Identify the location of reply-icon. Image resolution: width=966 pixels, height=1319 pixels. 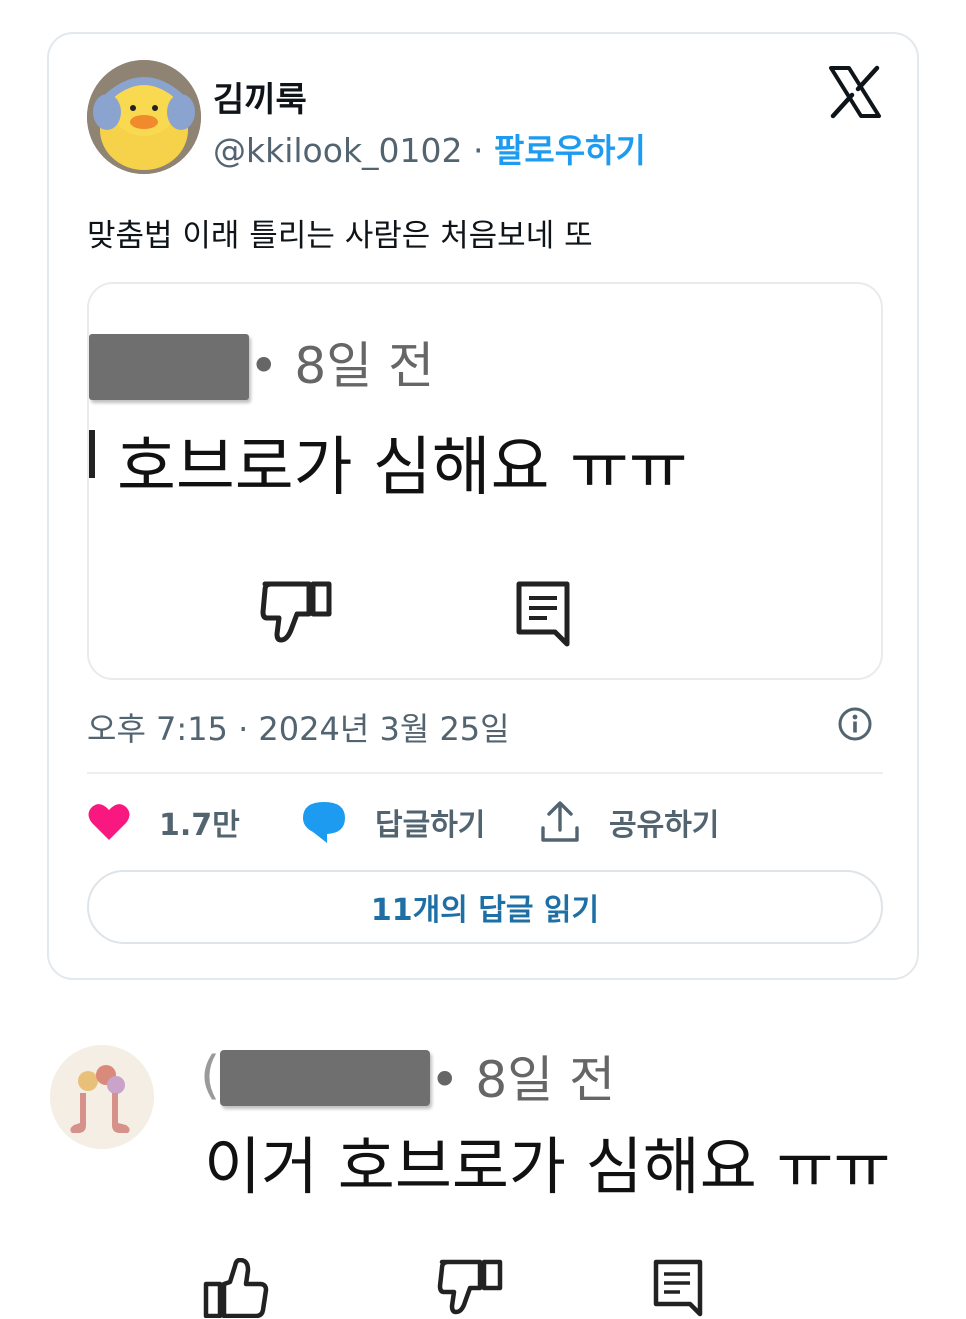
(324, 822).